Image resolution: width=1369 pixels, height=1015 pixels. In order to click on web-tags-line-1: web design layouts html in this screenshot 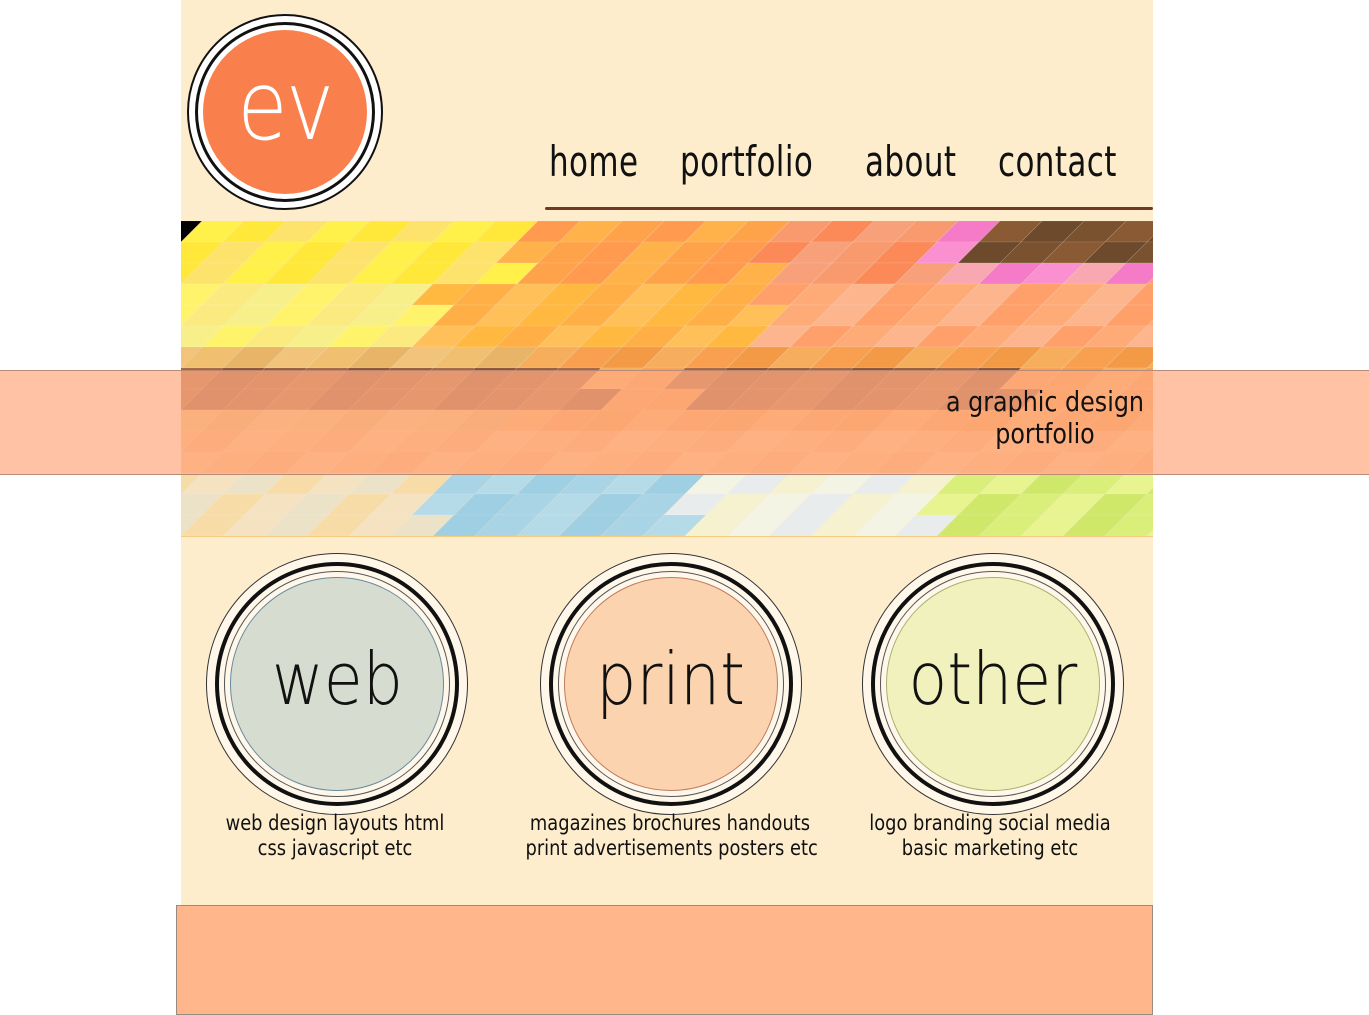, I will do `click(335, 823)`.